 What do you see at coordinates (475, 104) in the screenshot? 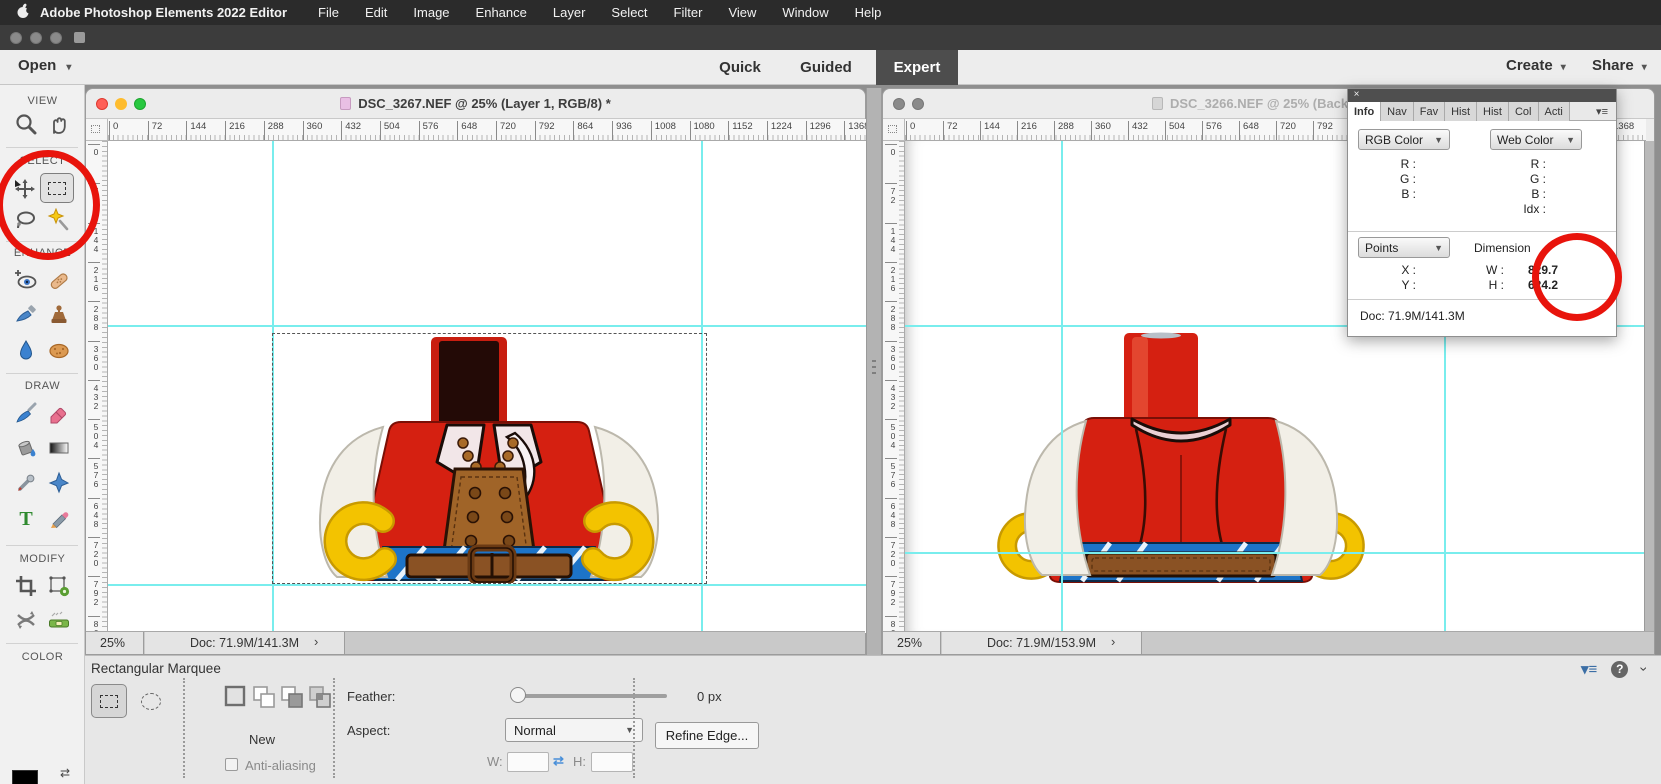
I see `doc1-titlebar: DSC_3267.NEF @ 25% (Layer 1, RGB/8) *` at bounding box center [475, 104].